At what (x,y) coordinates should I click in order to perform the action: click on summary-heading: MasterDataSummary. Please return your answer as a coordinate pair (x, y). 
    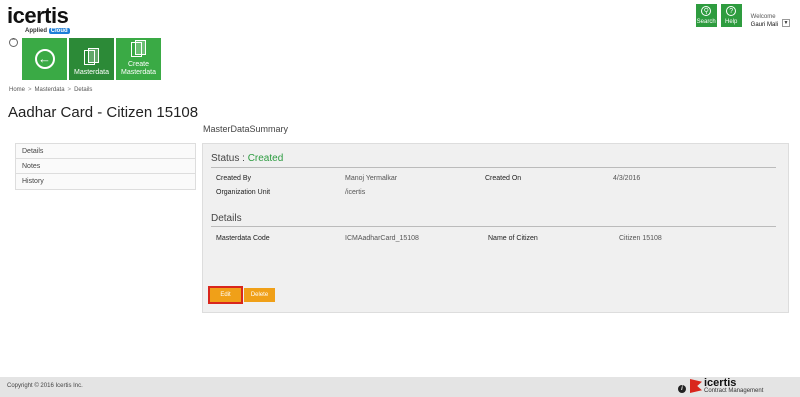
    Looking at the image, I should click on (246, 129).